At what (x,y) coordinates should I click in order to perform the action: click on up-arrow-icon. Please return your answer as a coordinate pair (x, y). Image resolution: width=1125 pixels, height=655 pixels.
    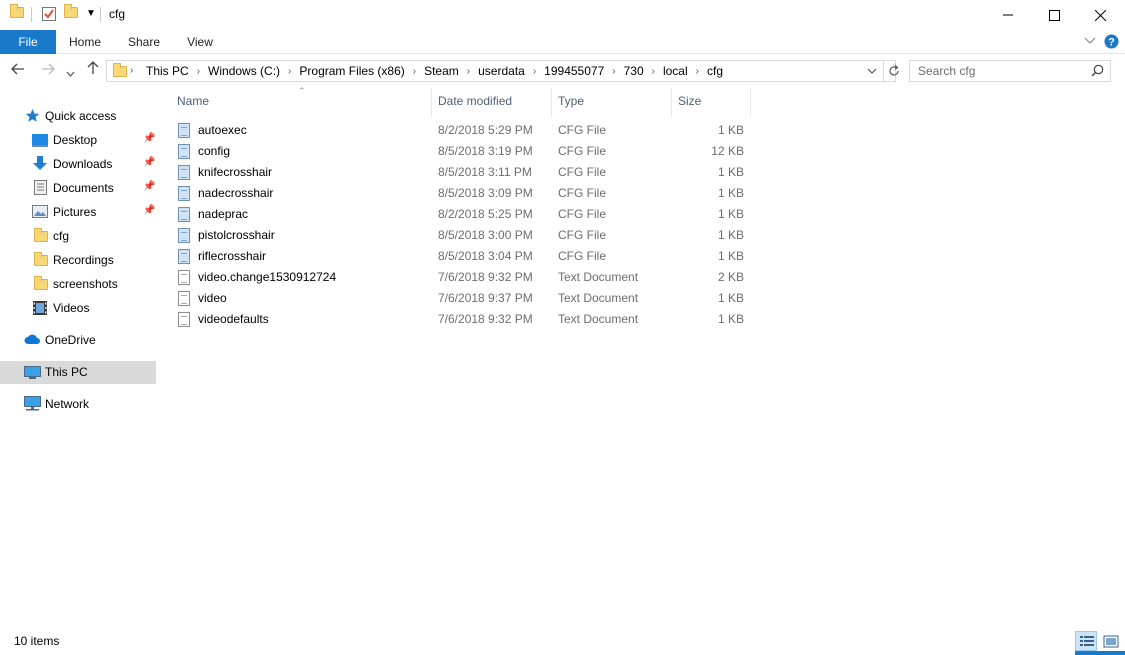
    Looking at the image, I should click on (93, 67).